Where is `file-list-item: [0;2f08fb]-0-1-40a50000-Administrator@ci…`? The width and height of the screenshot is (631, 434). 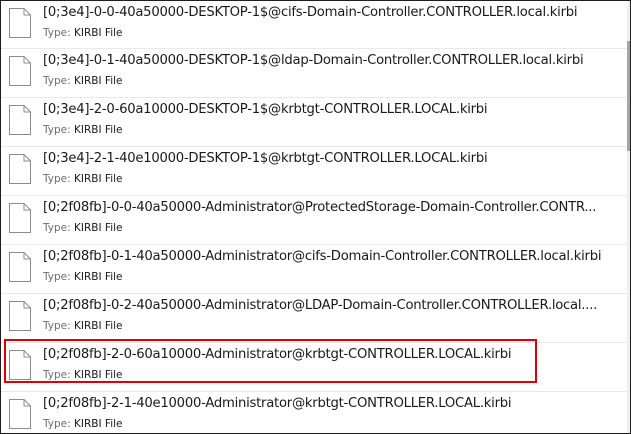 file-list-item: [0;2f08fb]-0-1-40a50000-Administrator@ci… is located at coordinates (314, 268).